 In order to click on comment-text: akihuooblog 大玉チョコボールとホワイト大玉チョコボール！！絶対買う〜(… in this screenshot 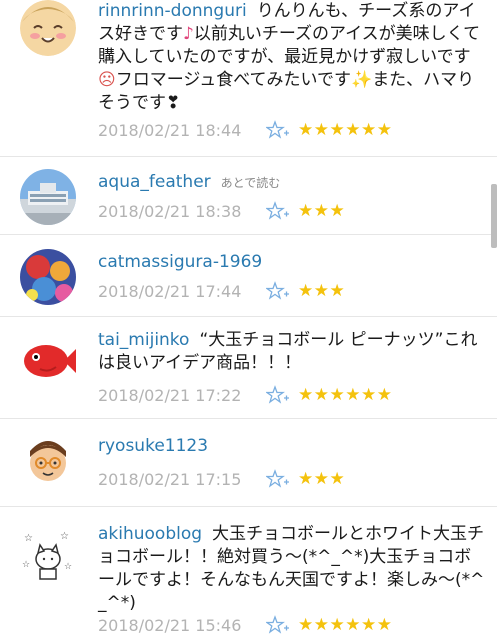, I will do `click(291, 569)`.